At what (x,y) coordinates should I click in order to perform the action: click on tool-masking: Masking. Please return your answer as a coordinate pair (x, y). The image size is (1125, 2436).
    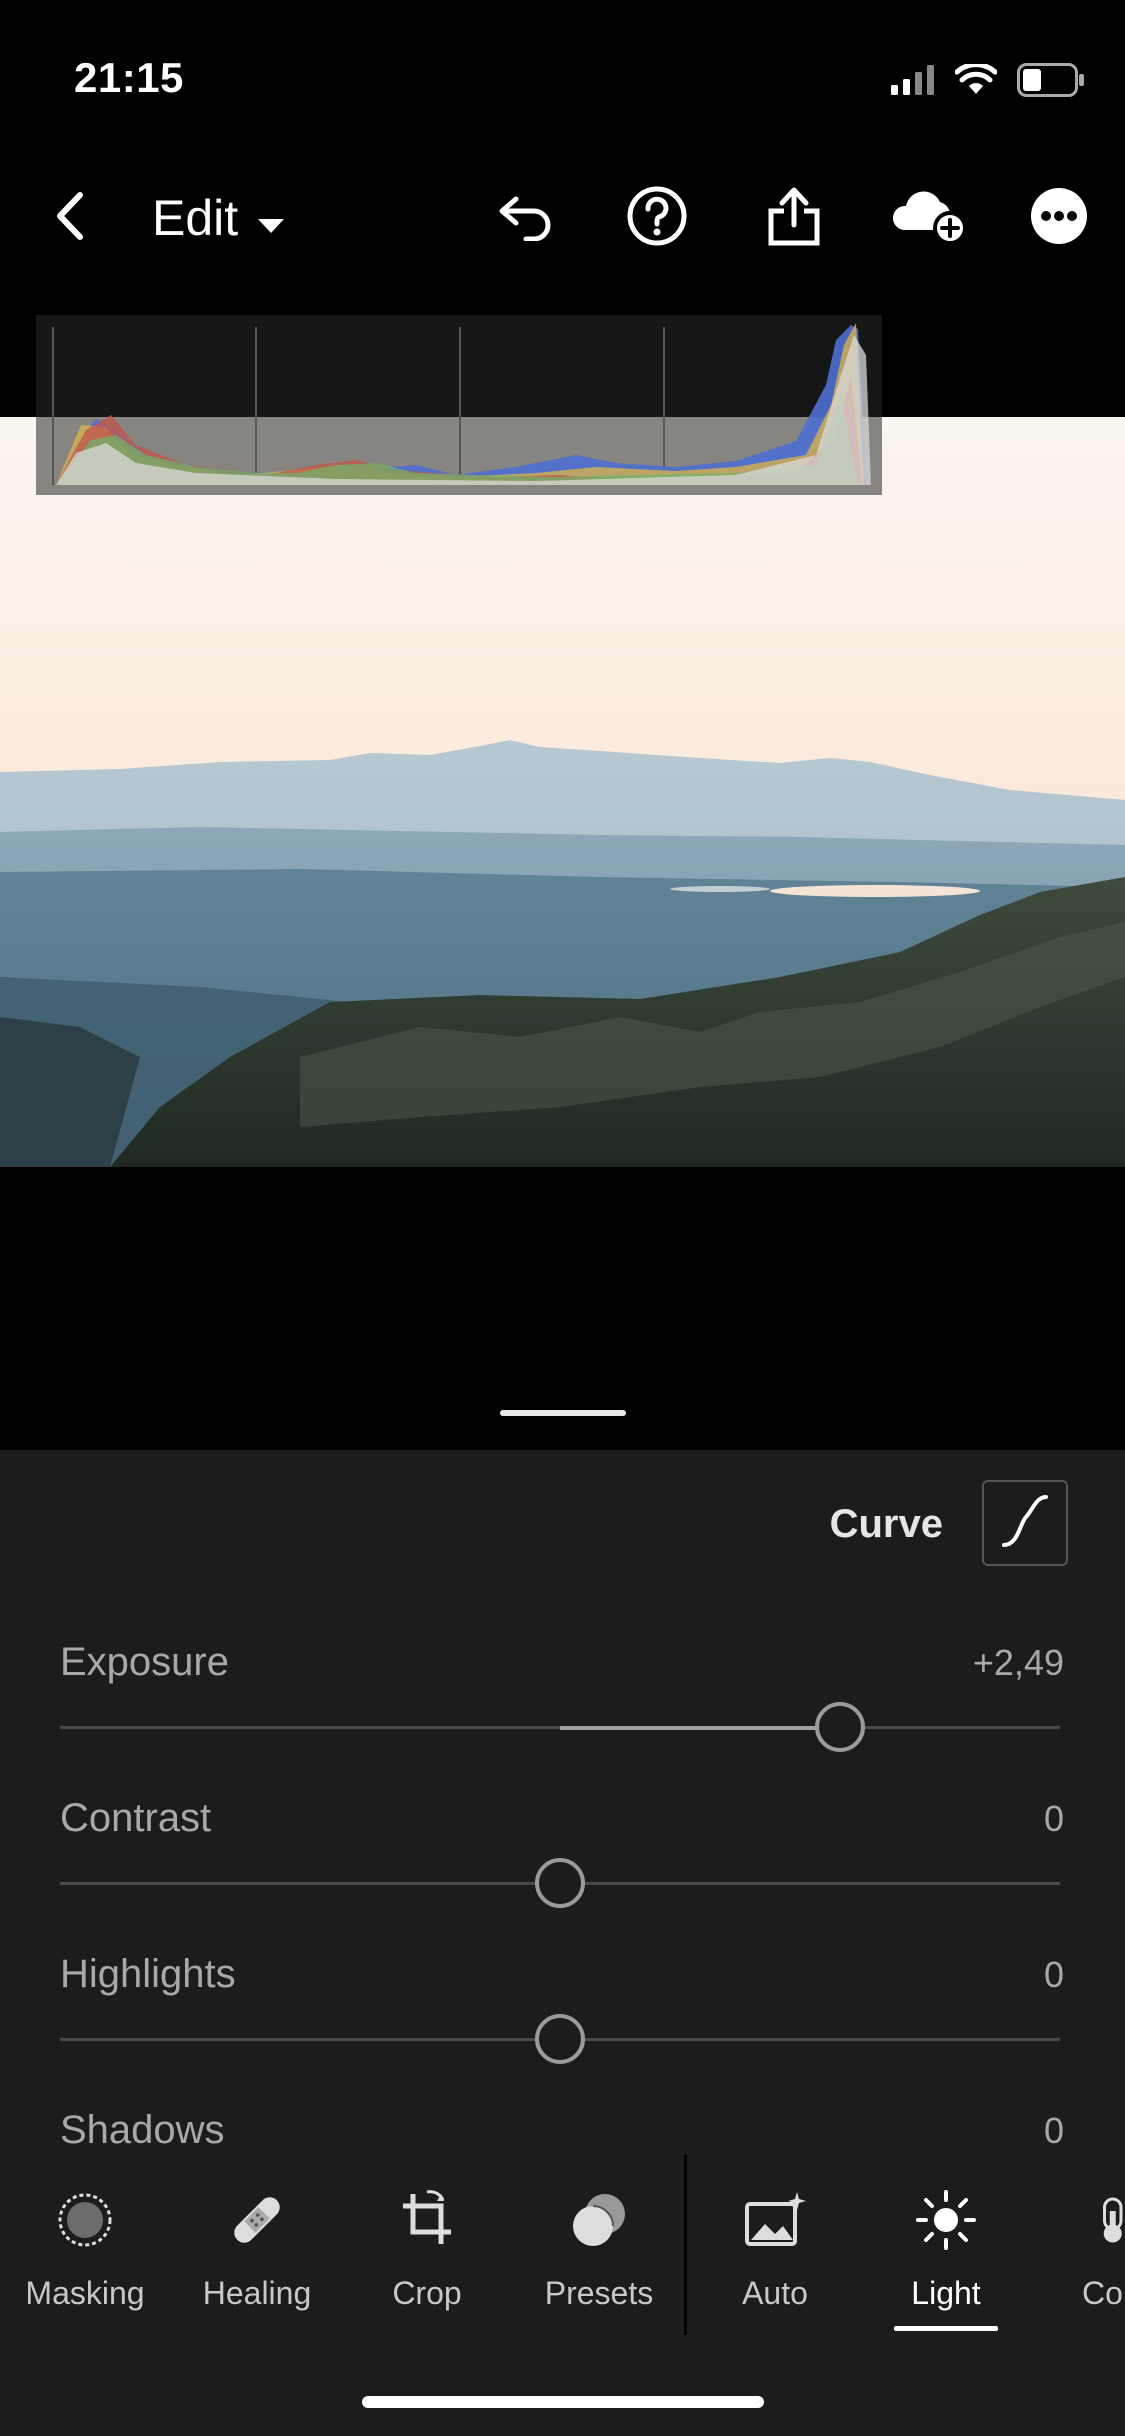
    Looking at the image, I should click on (85, 2255).